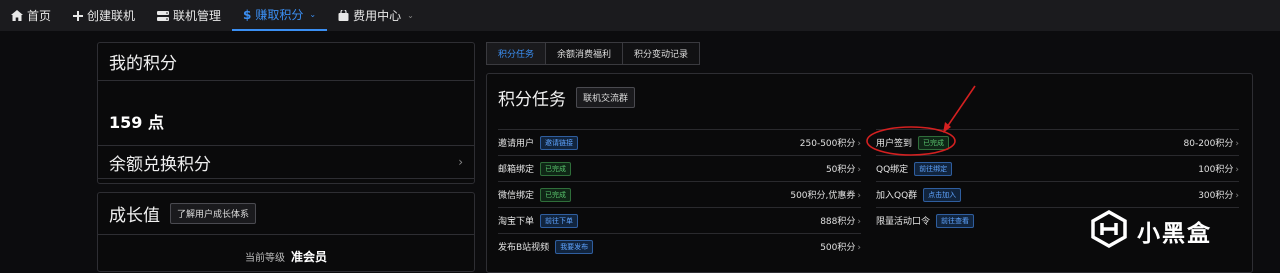 This screenshot has height=273, width=1280. What do you see at coordinates (894, 144) in the screenshot?
I see `task-name: 用户签到` at bounding box center [894, 144].